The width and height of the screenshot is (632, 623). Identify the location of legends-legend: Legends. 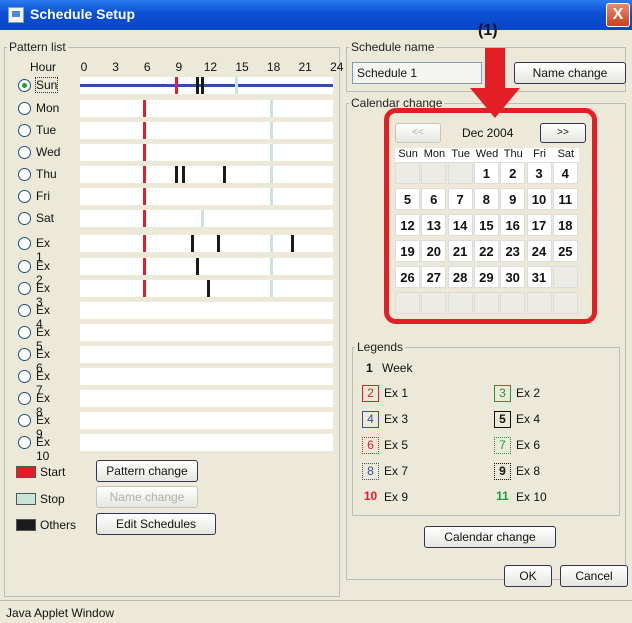
(380, 347).